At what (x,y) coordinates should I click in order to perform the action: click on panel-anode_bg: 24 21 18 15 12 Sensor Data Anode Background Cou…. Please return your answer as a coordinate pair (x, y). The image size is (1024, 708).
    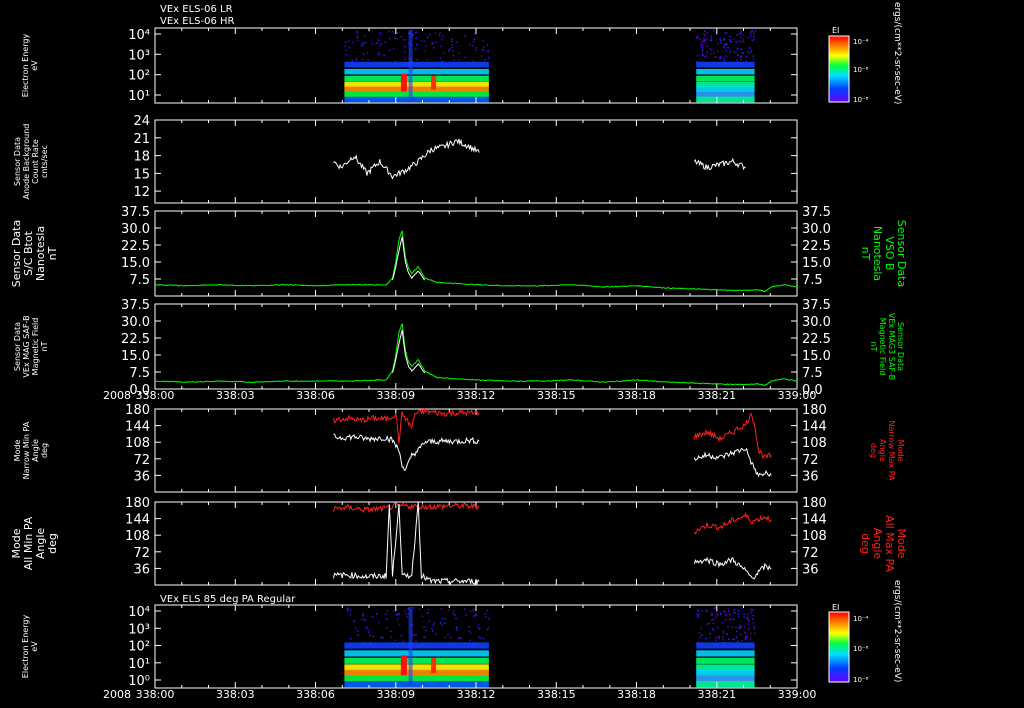
    Looking at the image, I should click on (405, 159).